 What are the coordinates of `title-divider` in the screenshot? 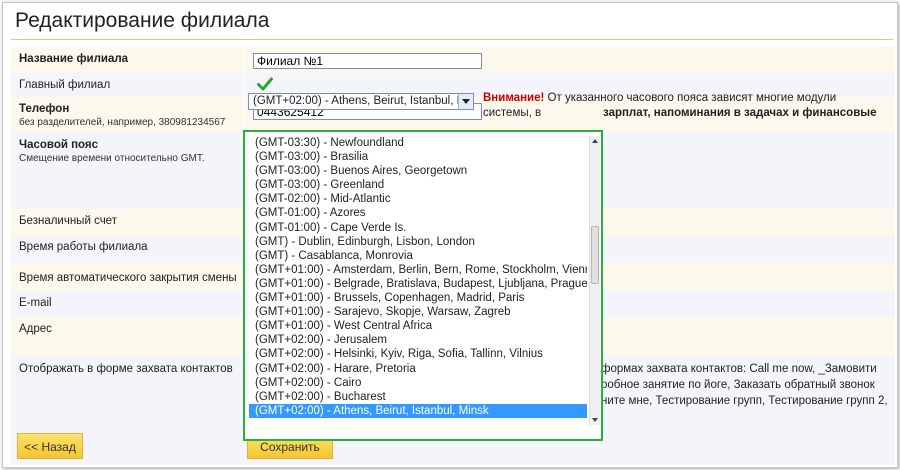 It's located at (452, 39).